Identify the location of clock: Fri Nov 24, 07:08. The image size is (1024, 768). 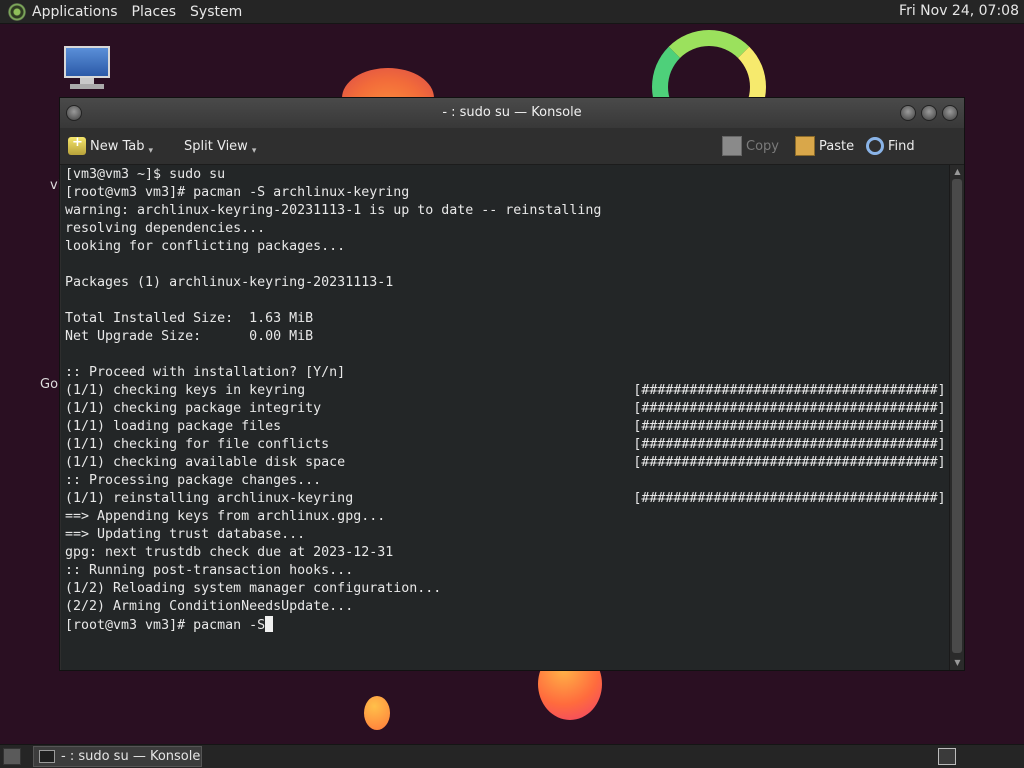
(959, 11).